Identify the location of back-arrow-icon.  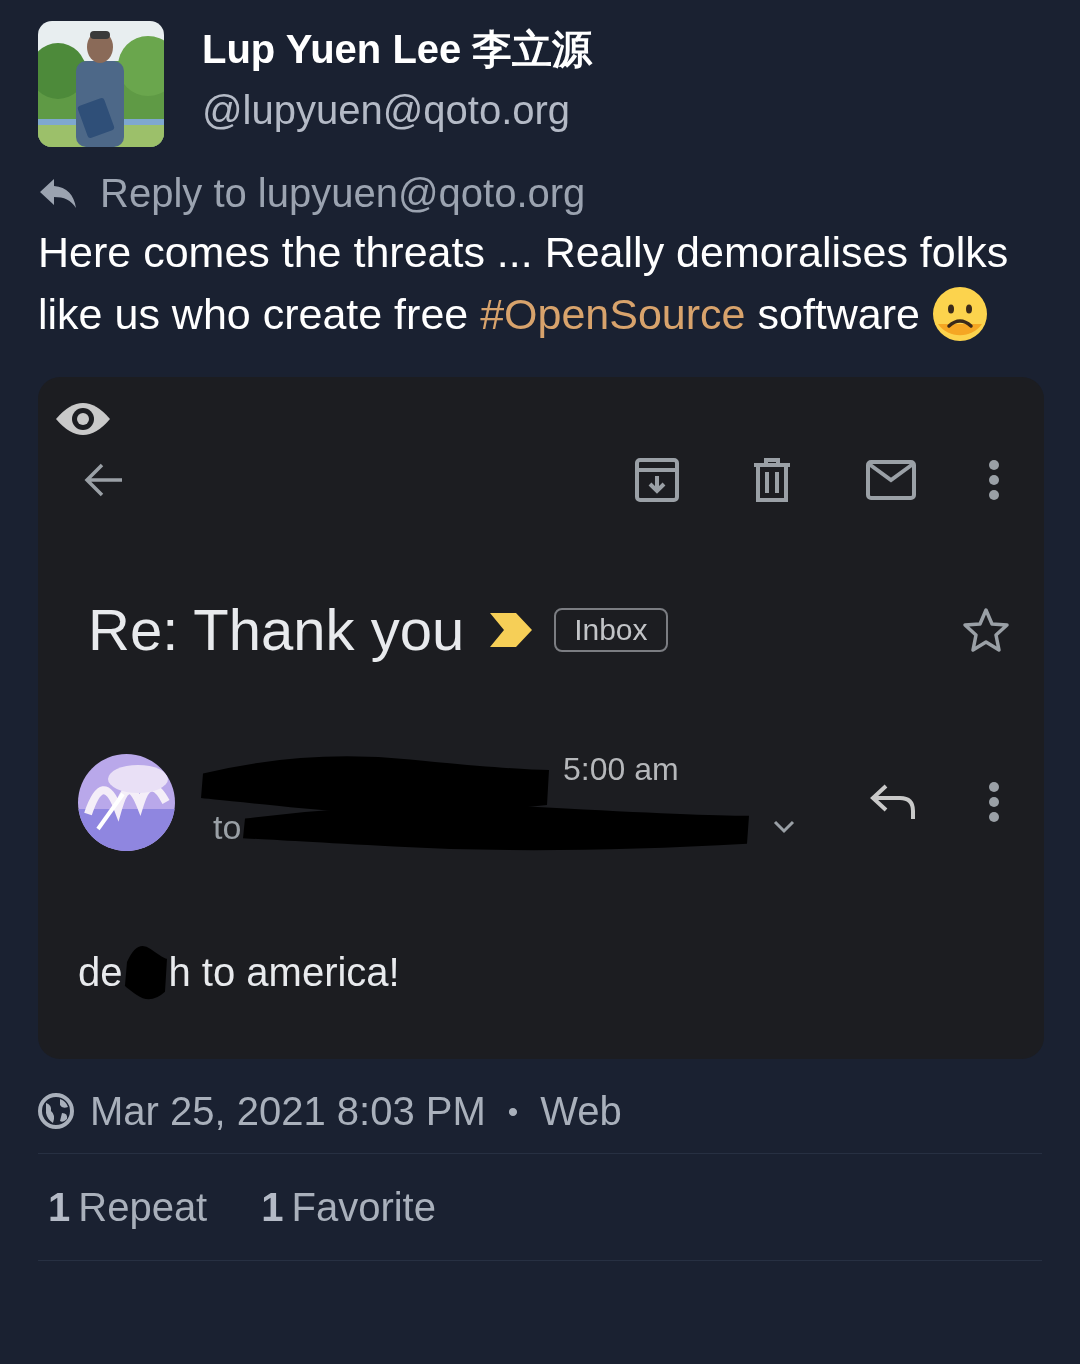
(104, 480).